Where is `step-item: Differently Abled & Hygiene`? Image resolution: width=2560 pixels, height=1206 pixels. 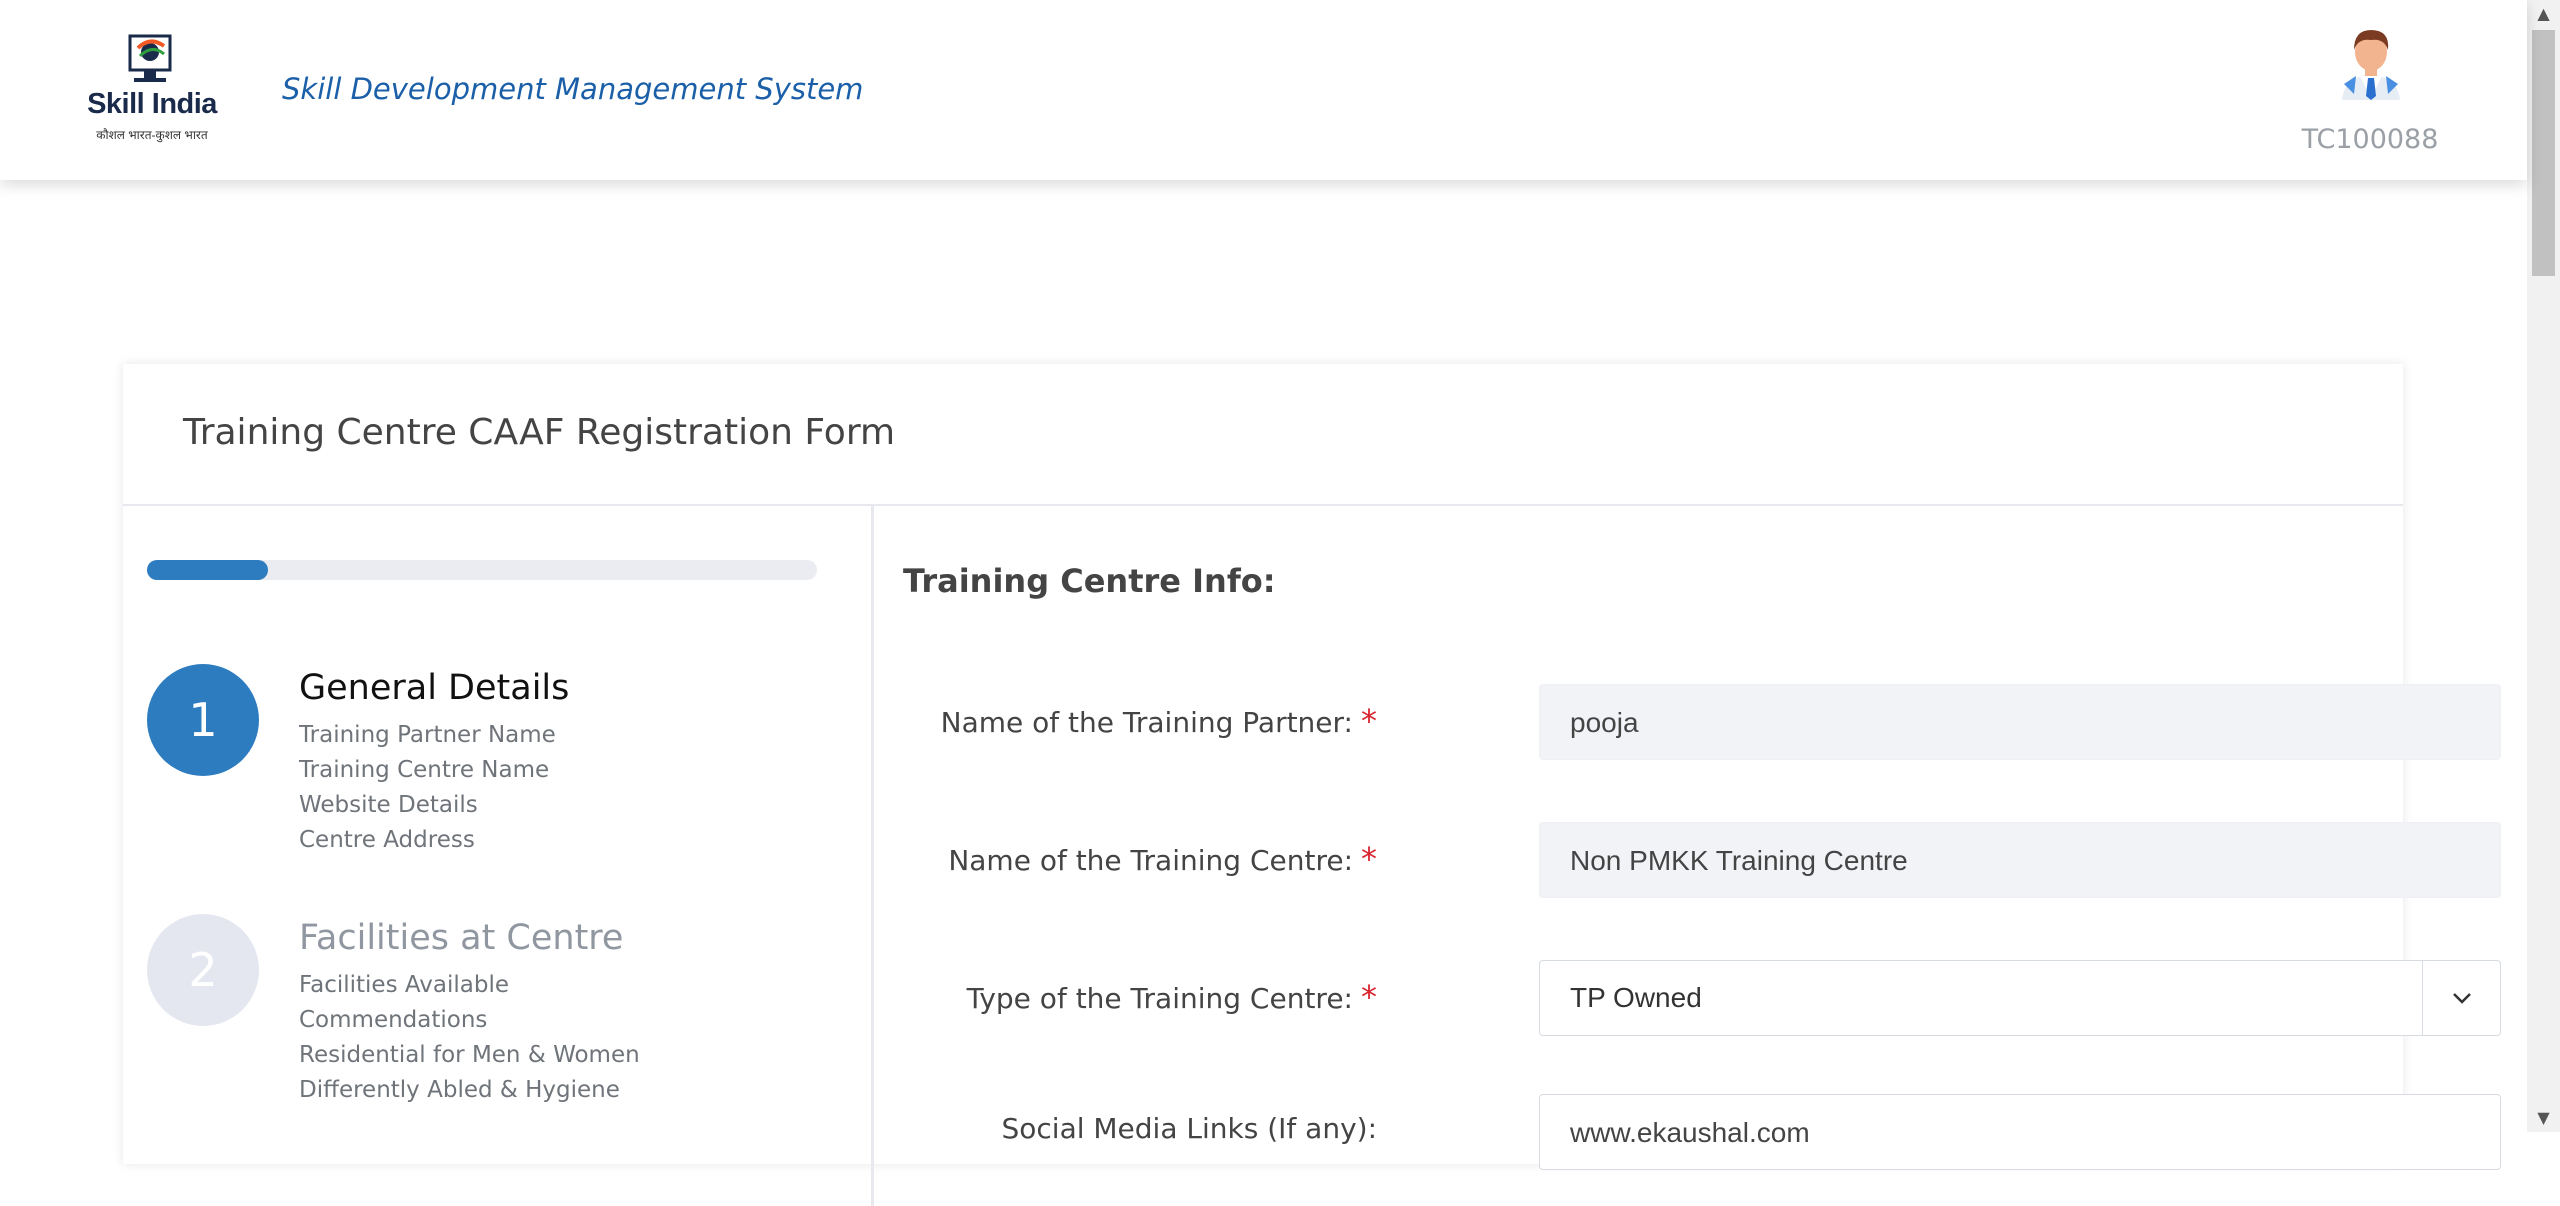
step-item: Differently Abled & Hygiene is located at coordinates (459, 1090).